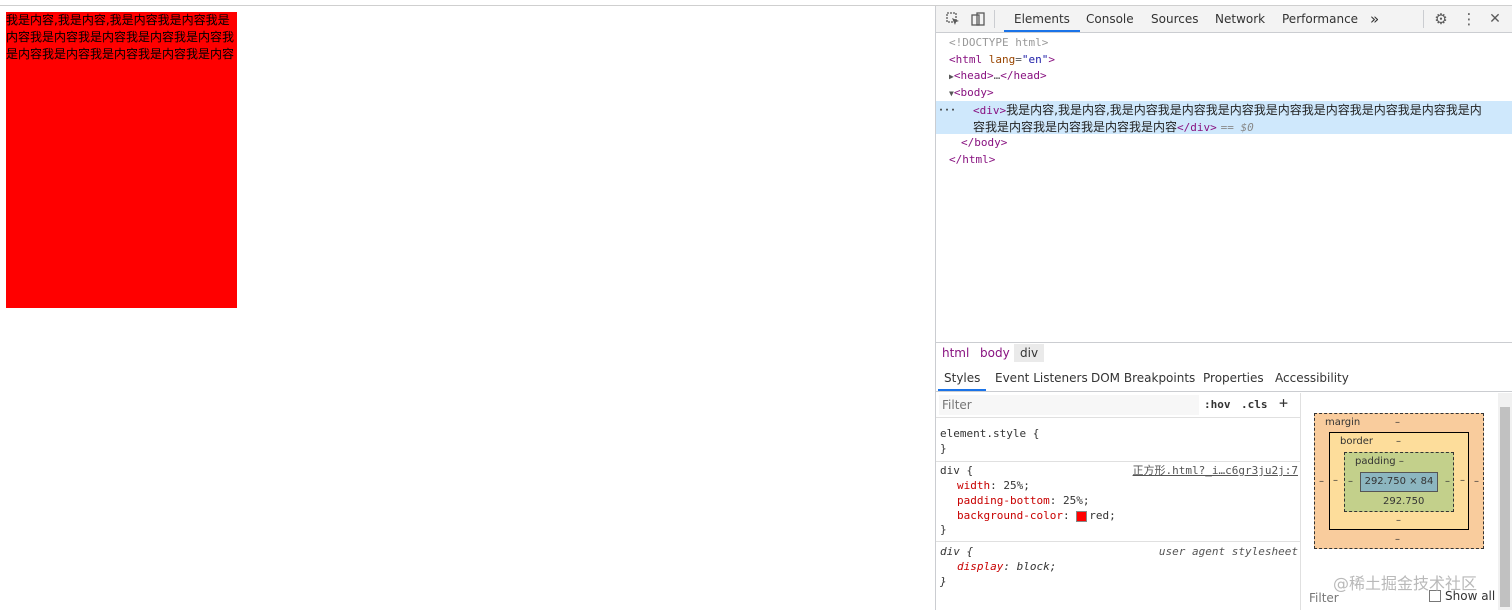 The width and height of the screenshot is (1512, 610). Describe the element at coordinates (1143, 378) in the screenshot. I see `tab-dom-breakpoints: DOM Breakpoints` at that location.